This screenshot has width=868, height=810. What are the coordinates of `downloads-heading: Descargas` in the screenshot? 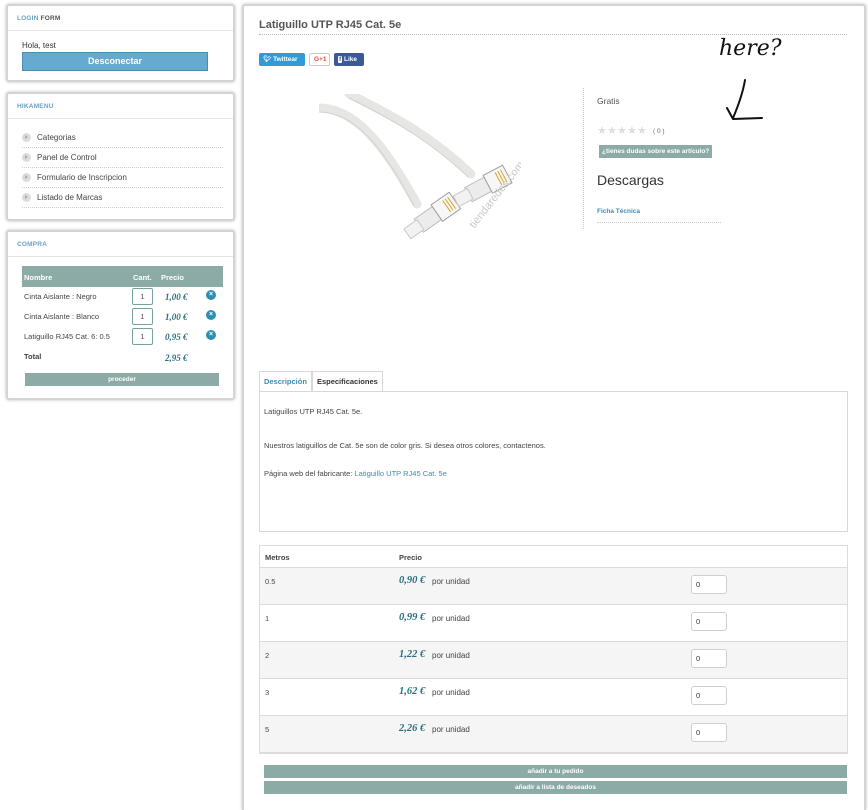 It's located at (630, 180).